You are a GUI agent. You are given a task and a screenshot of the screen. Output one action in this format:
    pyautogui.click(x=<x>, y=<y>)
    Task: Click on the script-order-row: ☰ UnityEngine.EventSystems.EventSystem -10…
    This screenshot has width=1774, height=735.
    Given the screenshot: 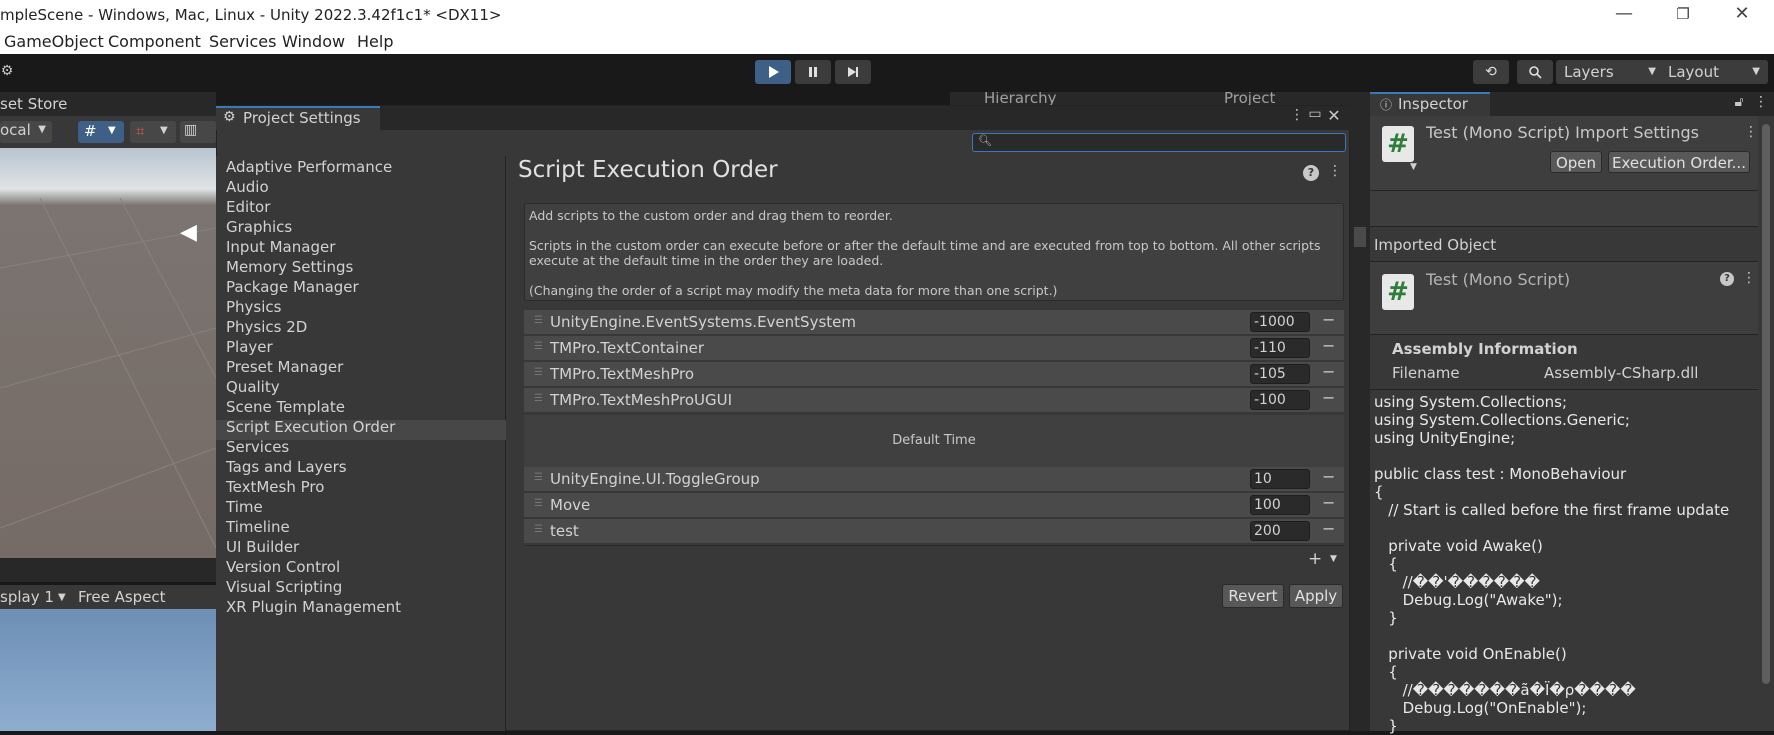 What is the action you would take?
    pyautogui.click(x=934, y=322)
    